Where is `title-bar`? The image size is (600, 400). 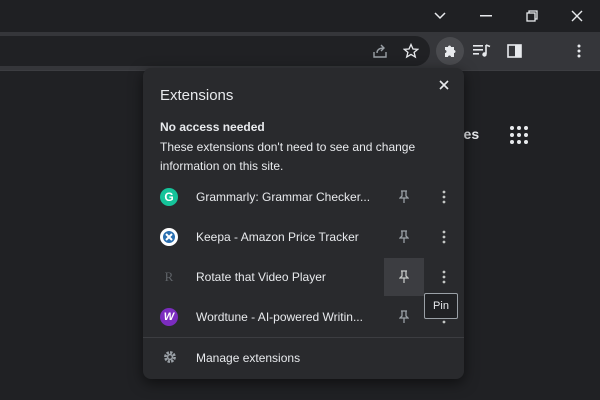
title-bar is located at coordinates (300, 16).